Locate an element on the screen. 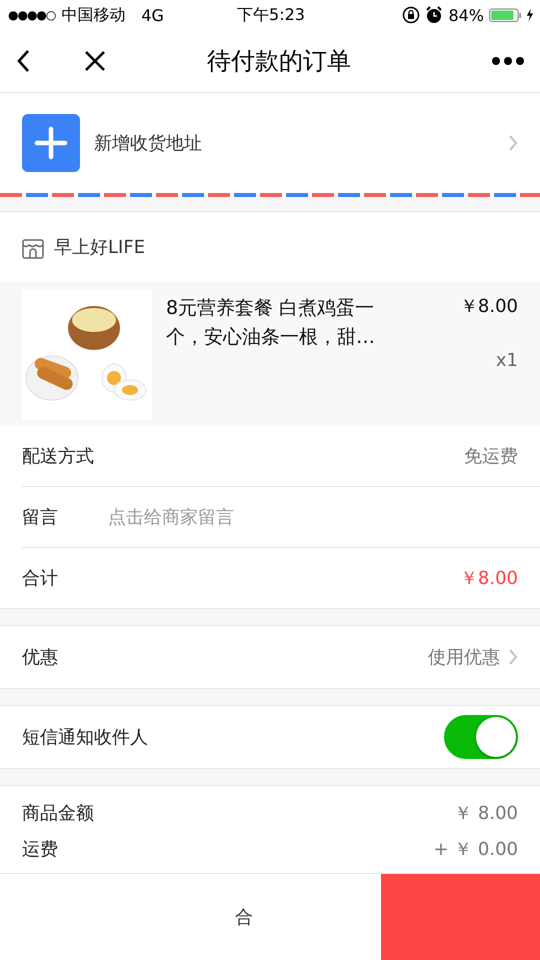  alarm-clock-icon is located at coordinates (434, 15).